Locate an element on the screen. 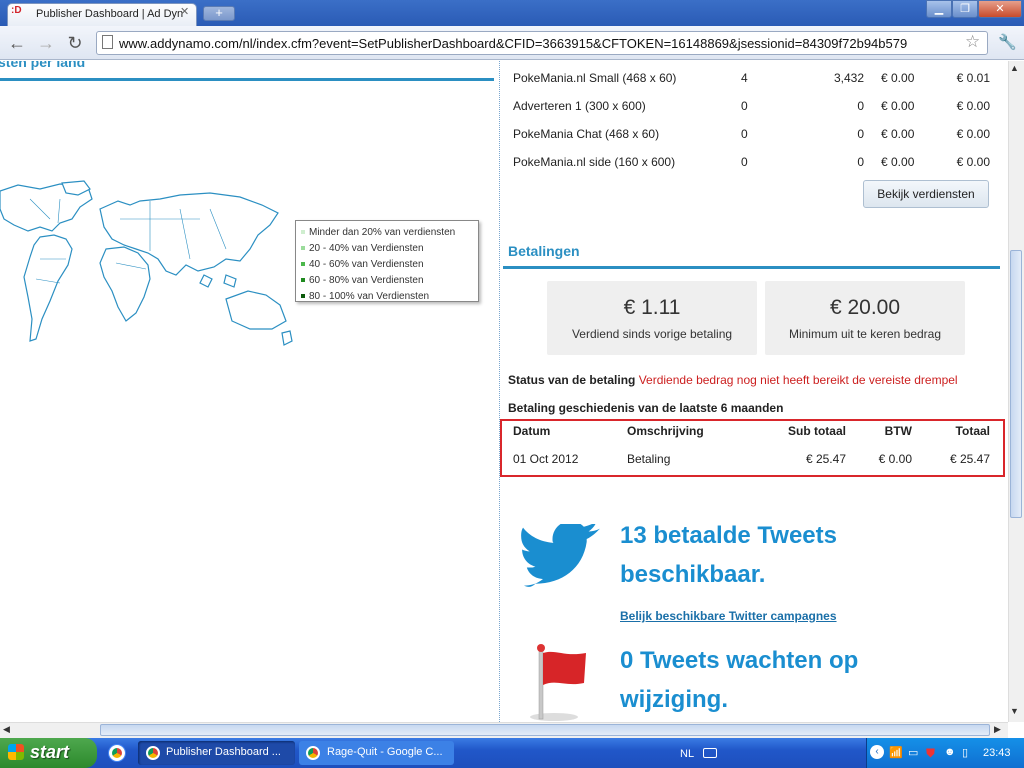 The height and width of the screenshot is (768, 1024). maximize-button: ❐ is located at coordinates (965, 9).